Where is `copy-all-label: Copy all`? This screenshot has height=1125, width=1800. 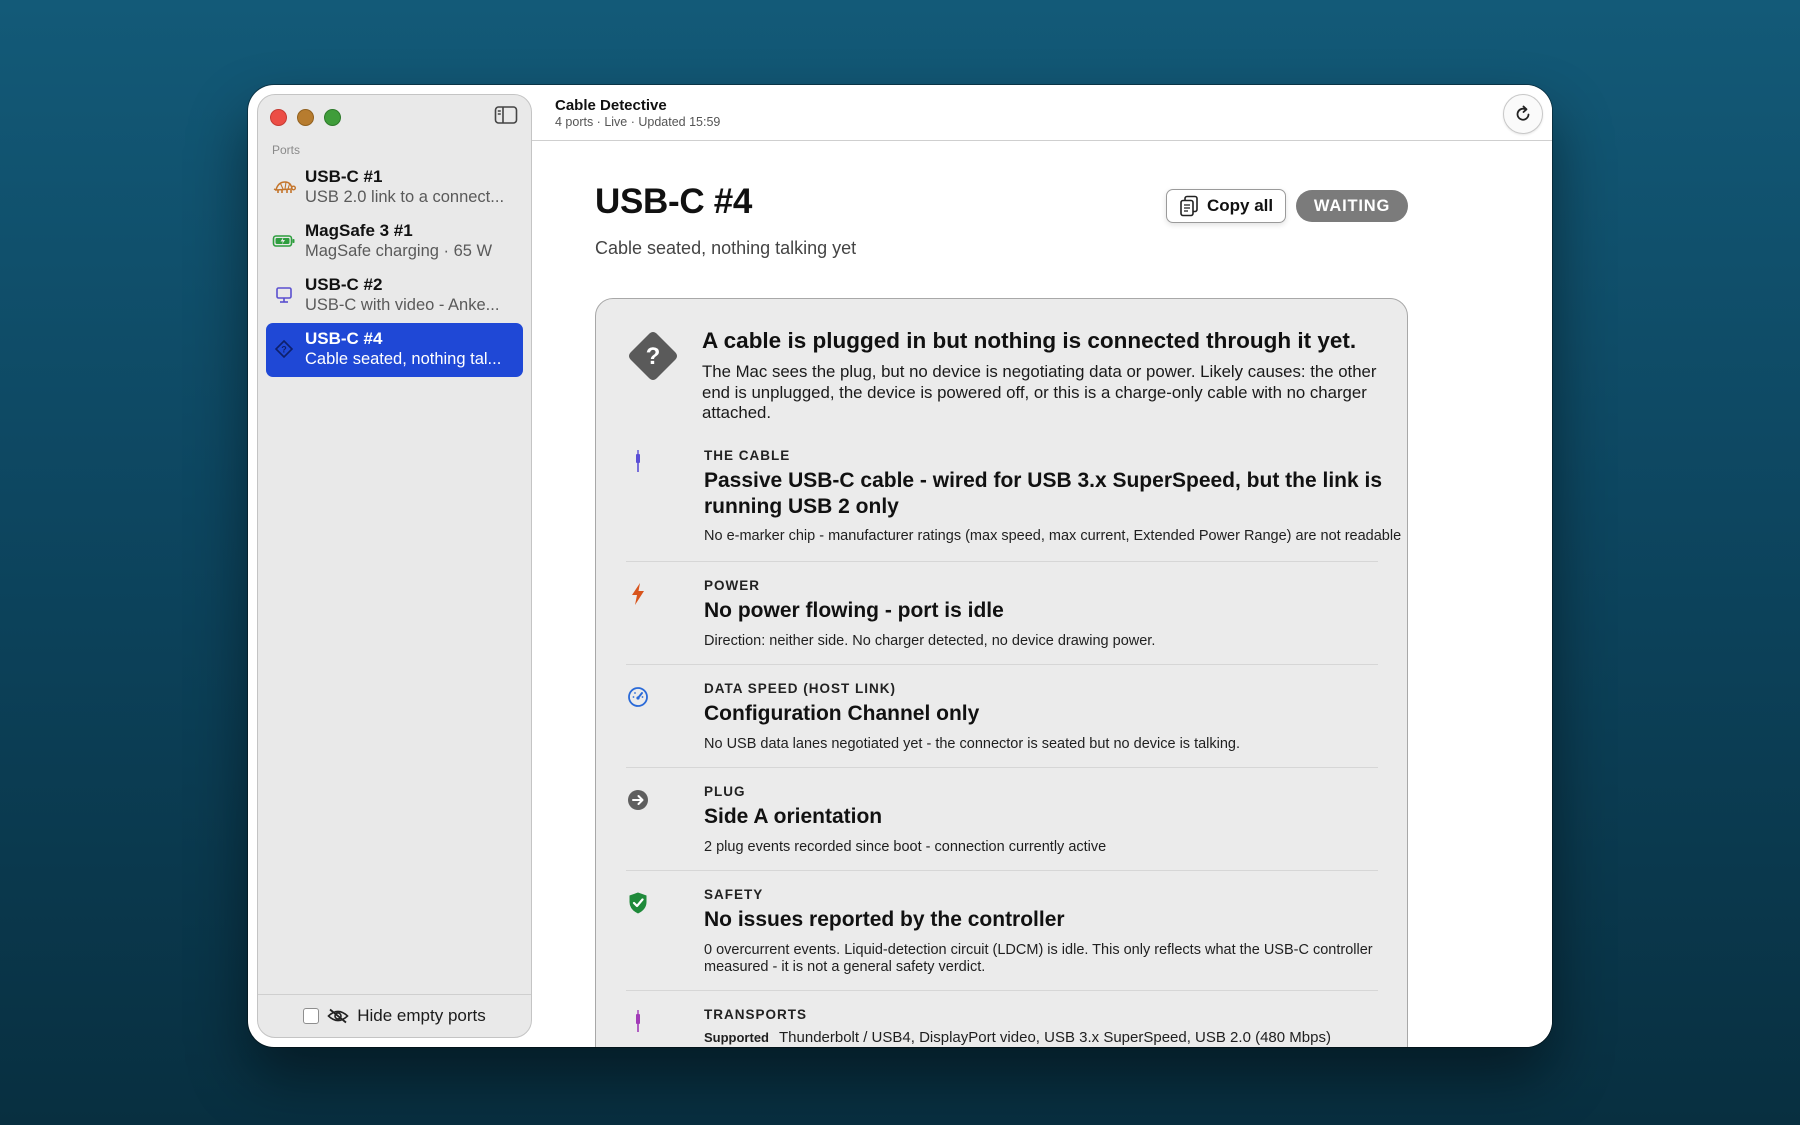 copy-all-label: Copy all is located at coordinates (1240, 205).